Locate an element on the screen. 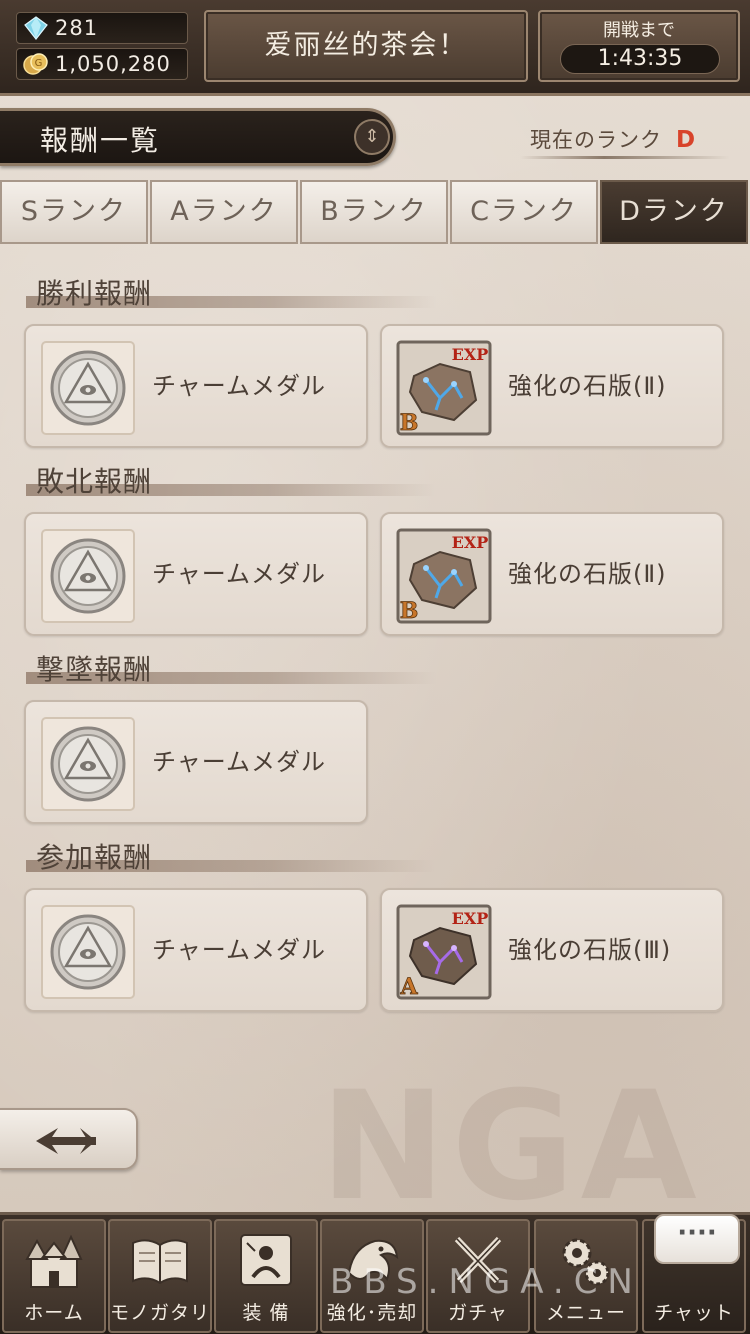 Image resolution: width=750 pixels, height=1334 pixels. reward-card: EXP A 強化の石版(Ⅲ) is located at coordinates (552, 950).